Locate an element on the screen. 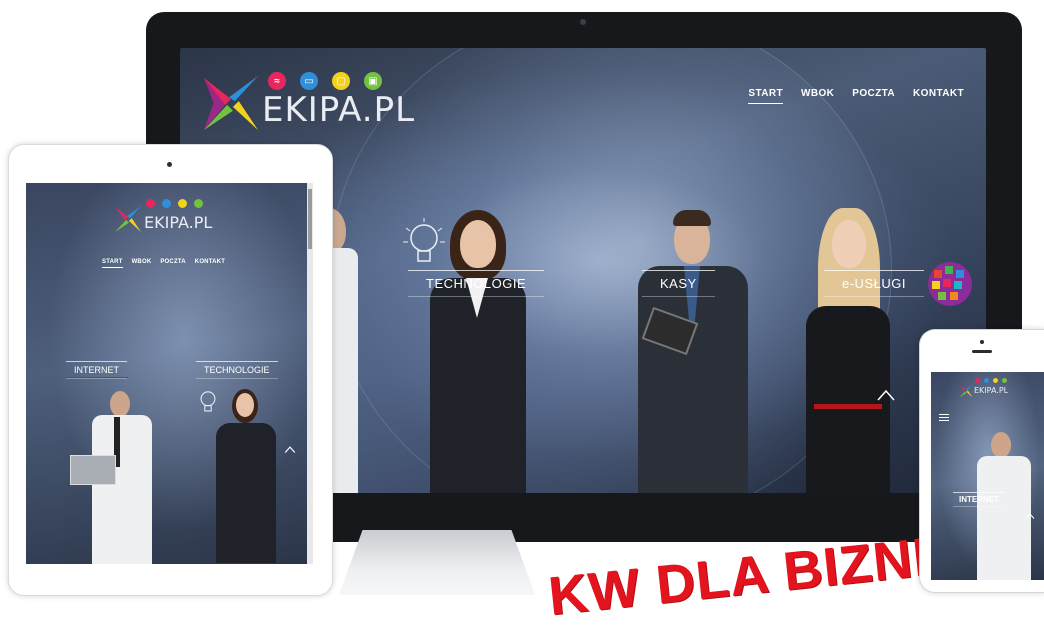  phone-speaker is located at coordinates (982, 351).